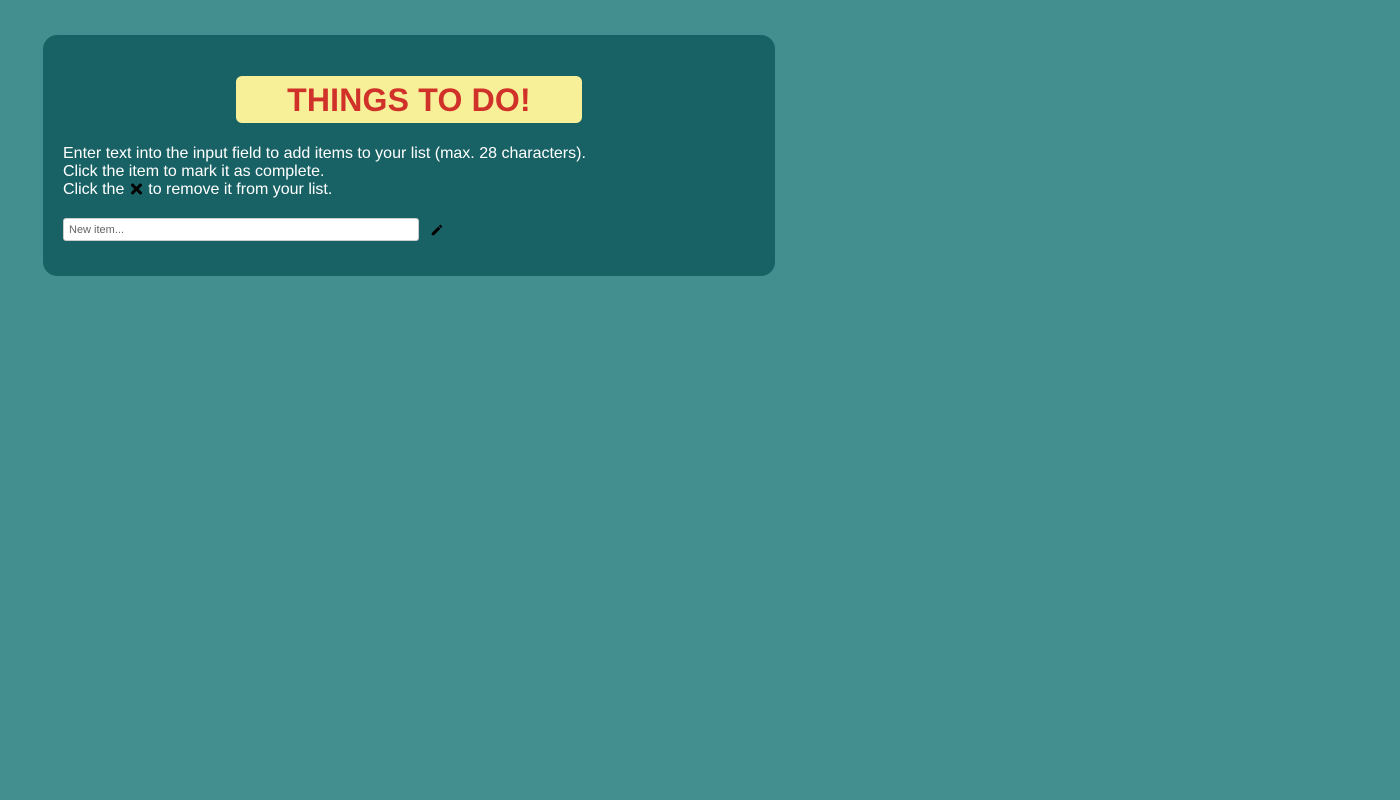  What do you see at coordinates (409, 190) in the screenshot?
I see `instruction-remove: Click the to remove it from your list.` at bounding box center [409, 190].